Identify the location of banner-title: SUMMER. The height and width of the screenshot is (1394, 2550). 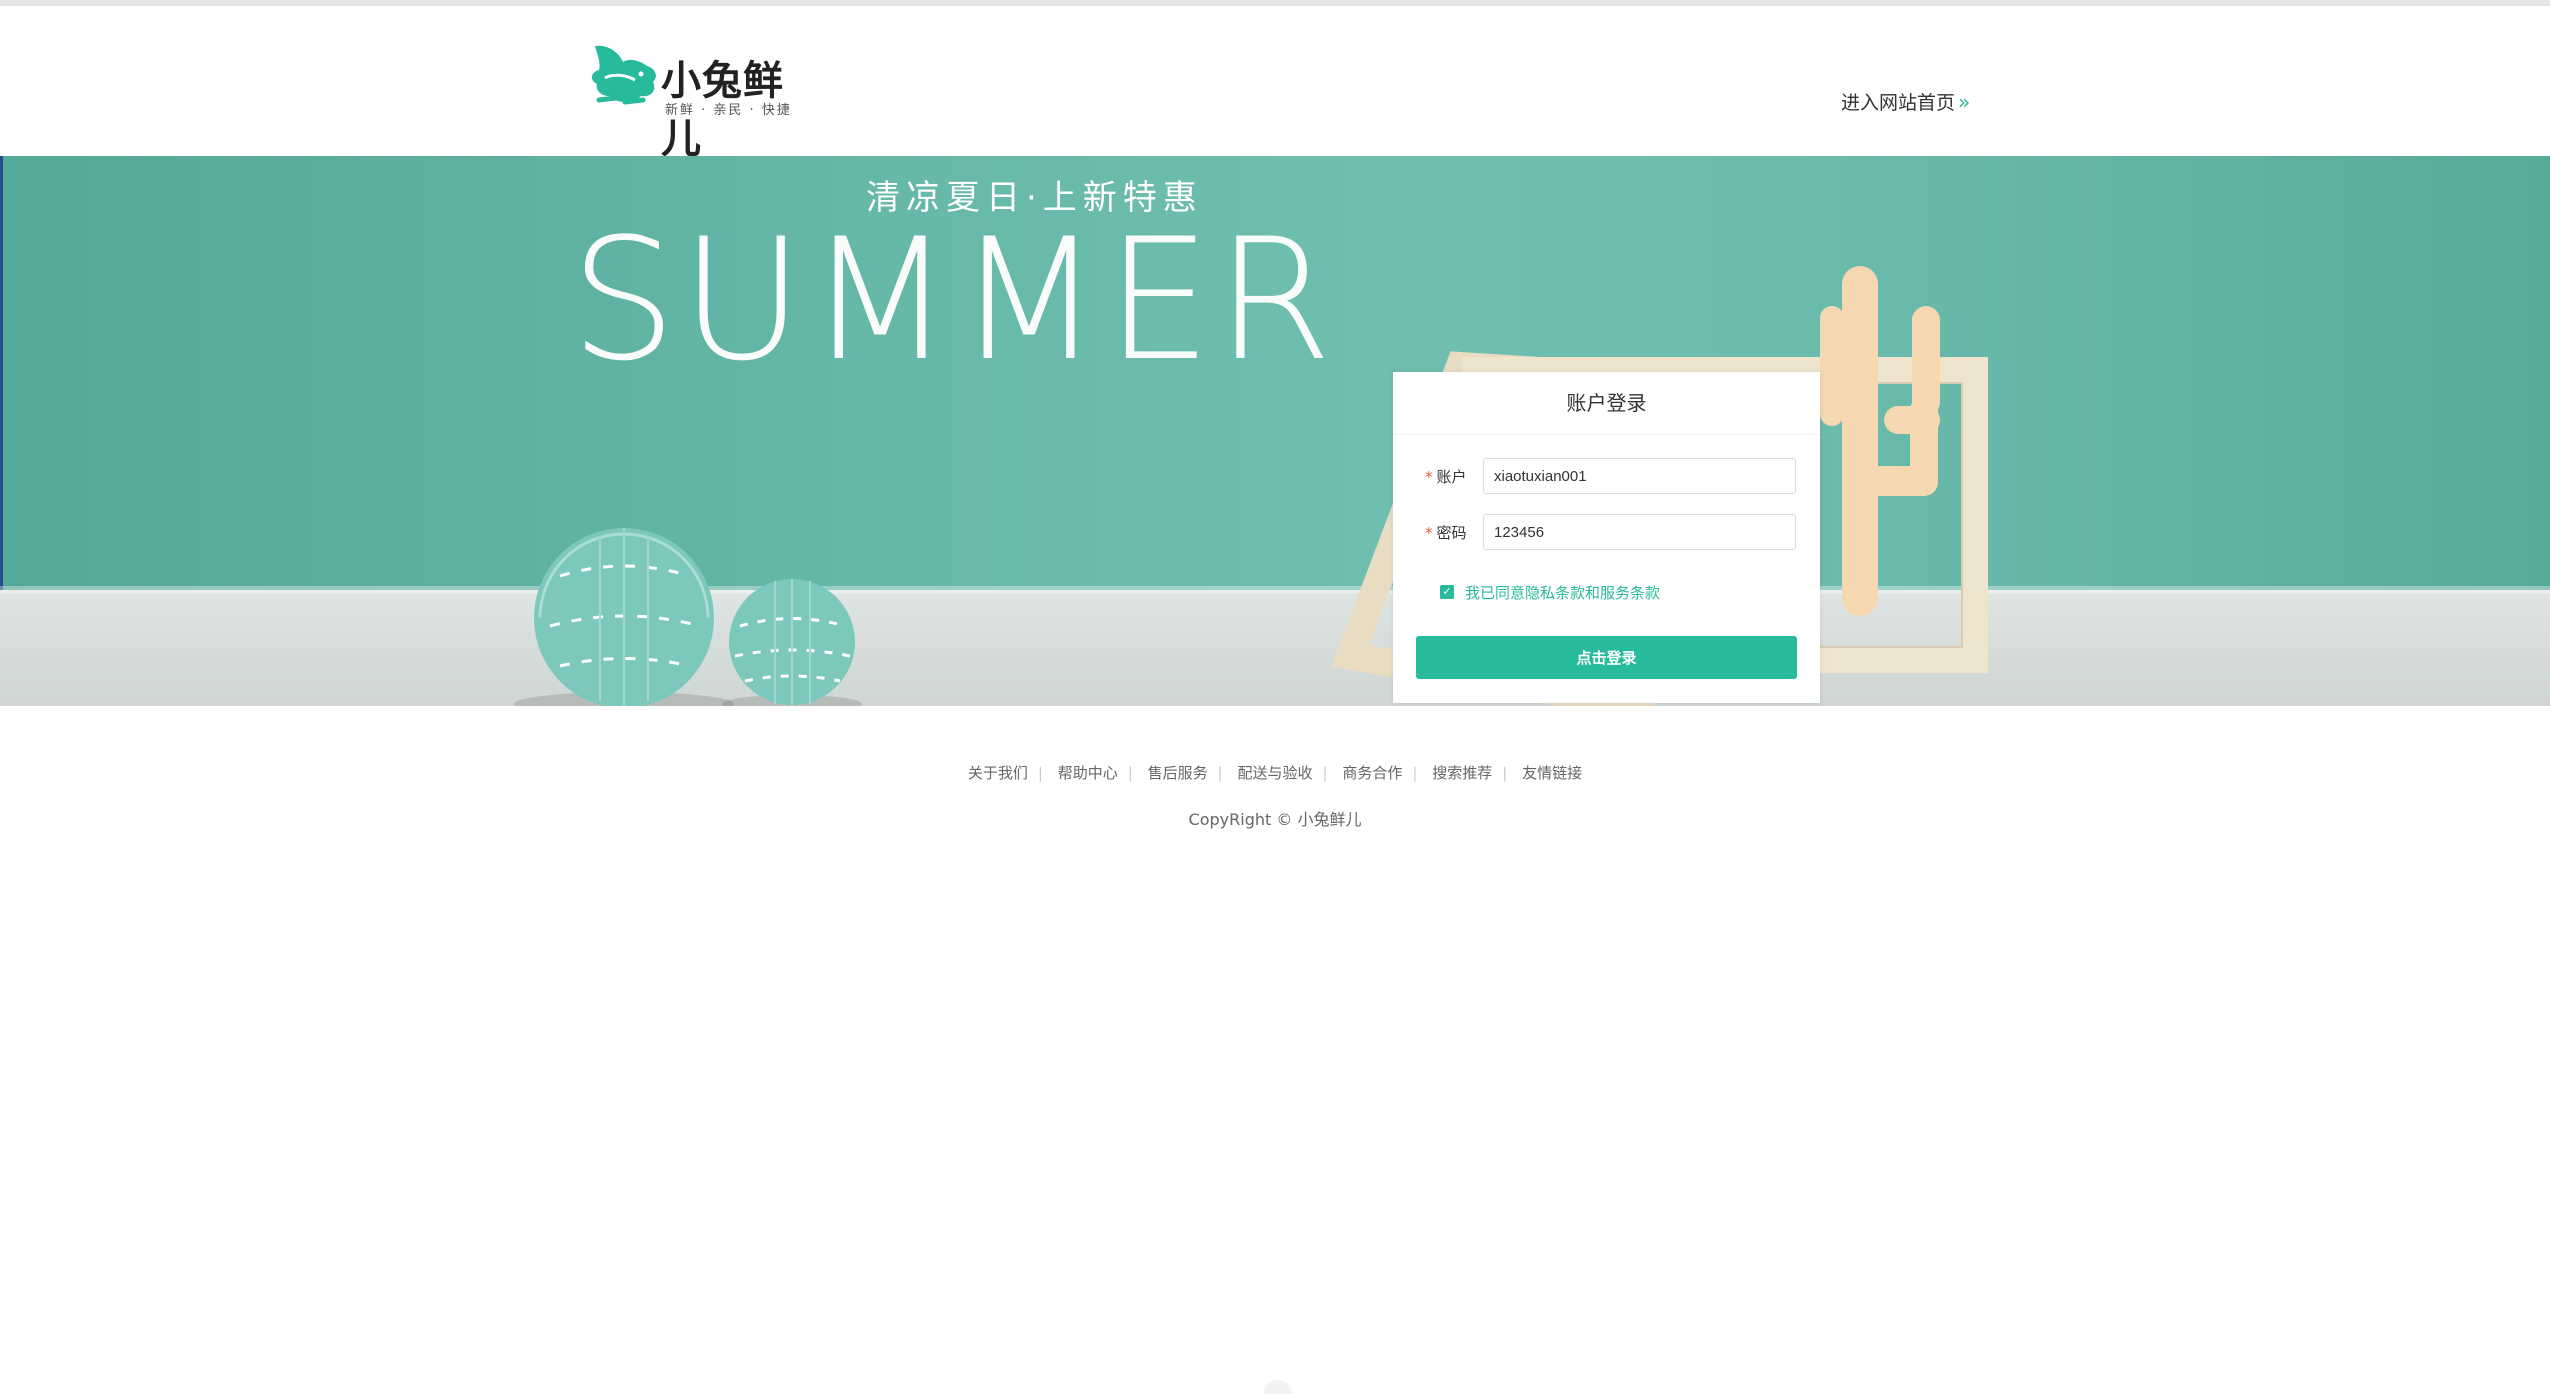
(953, 300).